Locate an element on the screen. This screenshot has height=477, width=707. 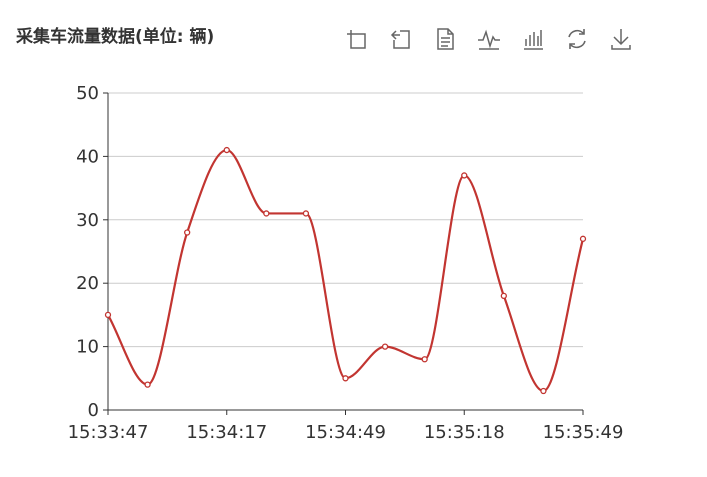
y-tick-label: 10 is located at coordinates (87, 347).